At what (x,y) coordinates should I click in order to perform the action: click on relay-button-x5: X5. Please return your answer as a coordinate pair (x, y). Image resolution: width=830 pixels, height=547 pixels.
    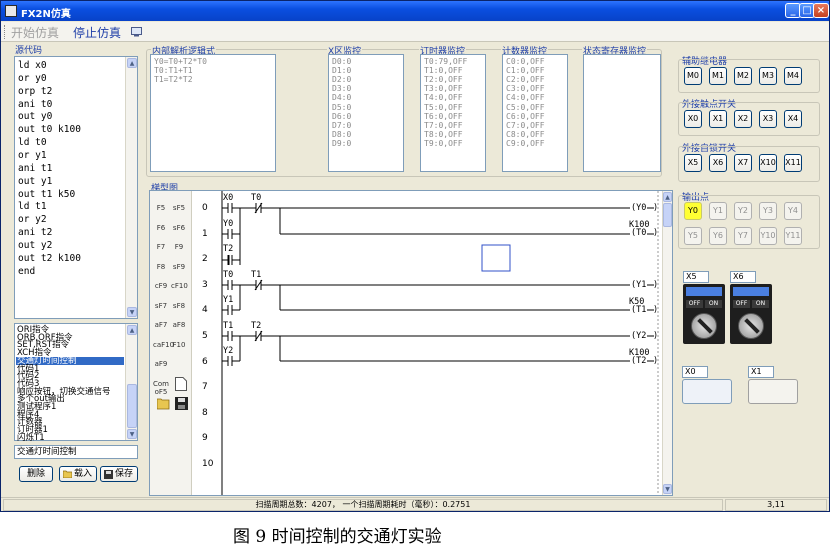
    Looking at the image, I should click on (693, 163).